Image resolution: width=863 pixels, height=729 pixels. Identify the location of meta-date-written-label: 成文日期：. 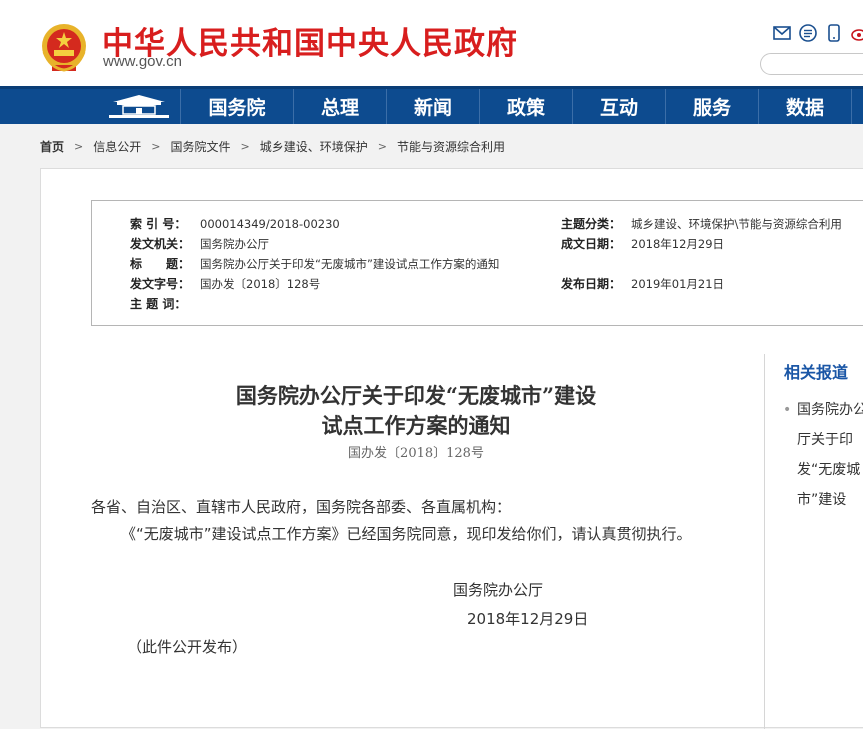
(591, 244).